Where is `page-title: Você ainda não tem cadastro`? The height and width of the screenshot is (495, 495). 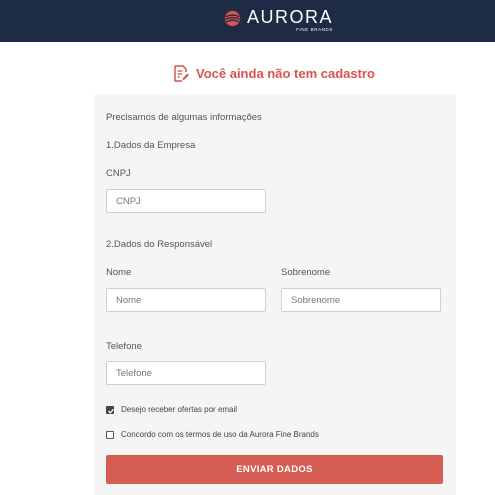 page-title: Você ainda não tem cadastro is located at coordinates (274, 73).